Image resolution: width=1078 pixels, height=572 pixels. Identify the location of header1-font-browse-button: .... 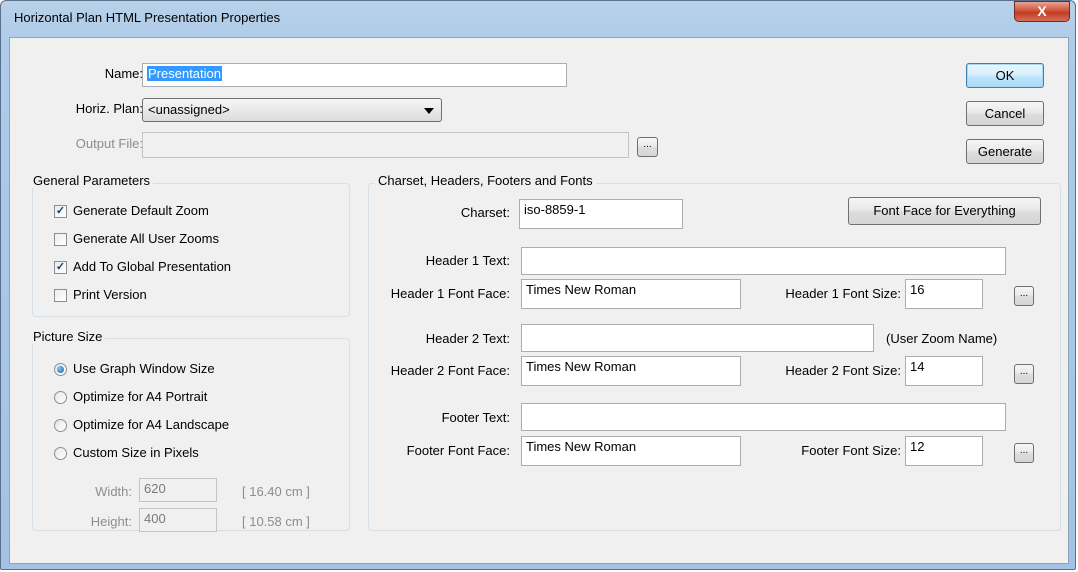
(1024, 296).